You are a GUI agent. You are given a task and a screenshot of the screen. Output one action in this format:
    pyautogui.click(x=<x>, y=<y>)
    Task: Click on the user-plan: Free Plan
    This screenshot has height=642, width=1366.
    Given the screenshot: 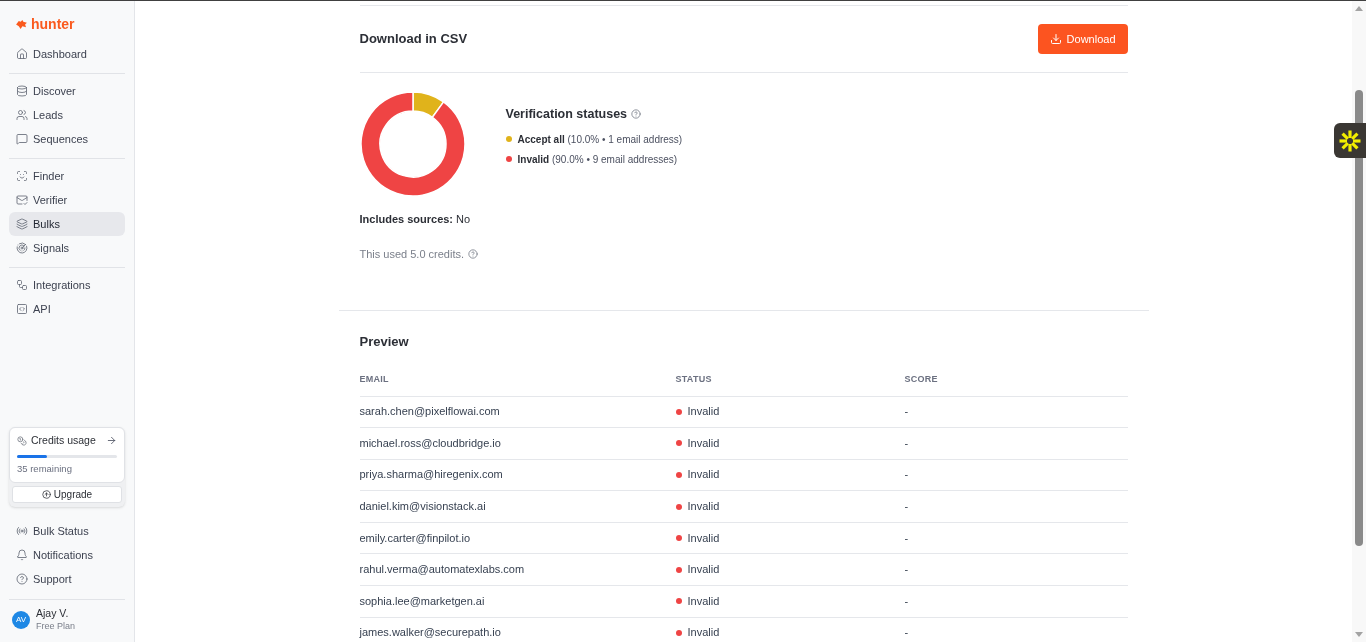 What is the action you would take?
    pyautogui.click(x=56, y=626)
    